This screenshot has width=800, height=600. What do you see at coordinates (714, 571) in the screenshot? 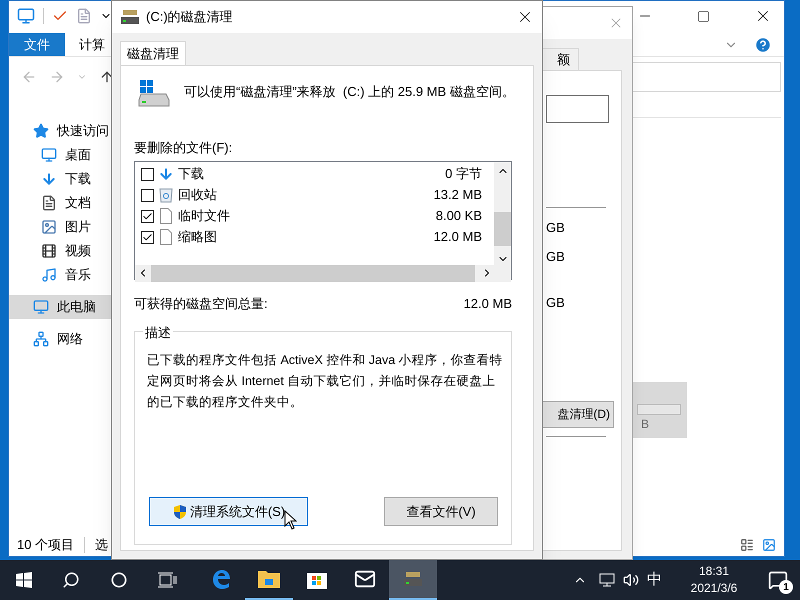
I see `time-text: 18:31` at bounding box center [714, 571].